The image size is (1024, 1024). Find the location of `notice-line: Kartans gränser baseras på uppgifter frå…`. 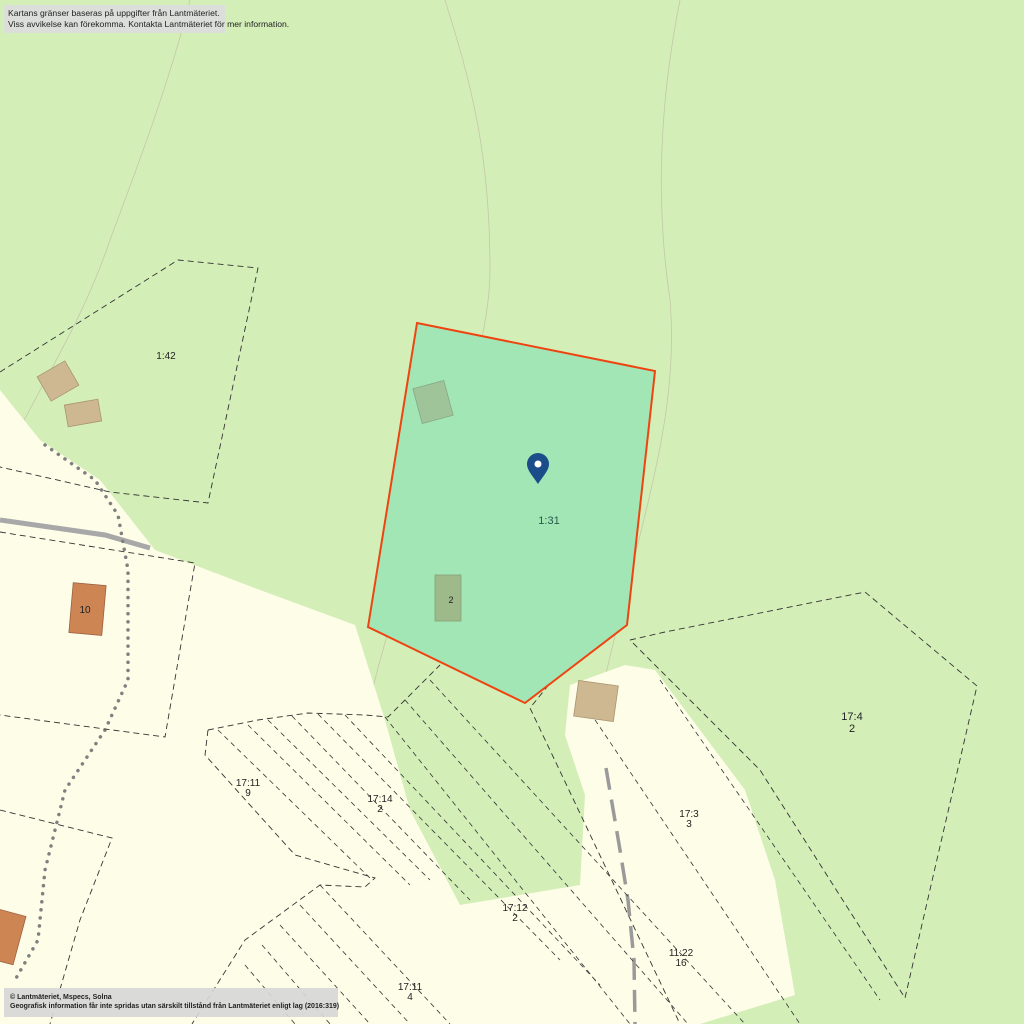

notice-line: Kartans gränser baseras på uppgifter frå… is located at coordinates (114, 13).